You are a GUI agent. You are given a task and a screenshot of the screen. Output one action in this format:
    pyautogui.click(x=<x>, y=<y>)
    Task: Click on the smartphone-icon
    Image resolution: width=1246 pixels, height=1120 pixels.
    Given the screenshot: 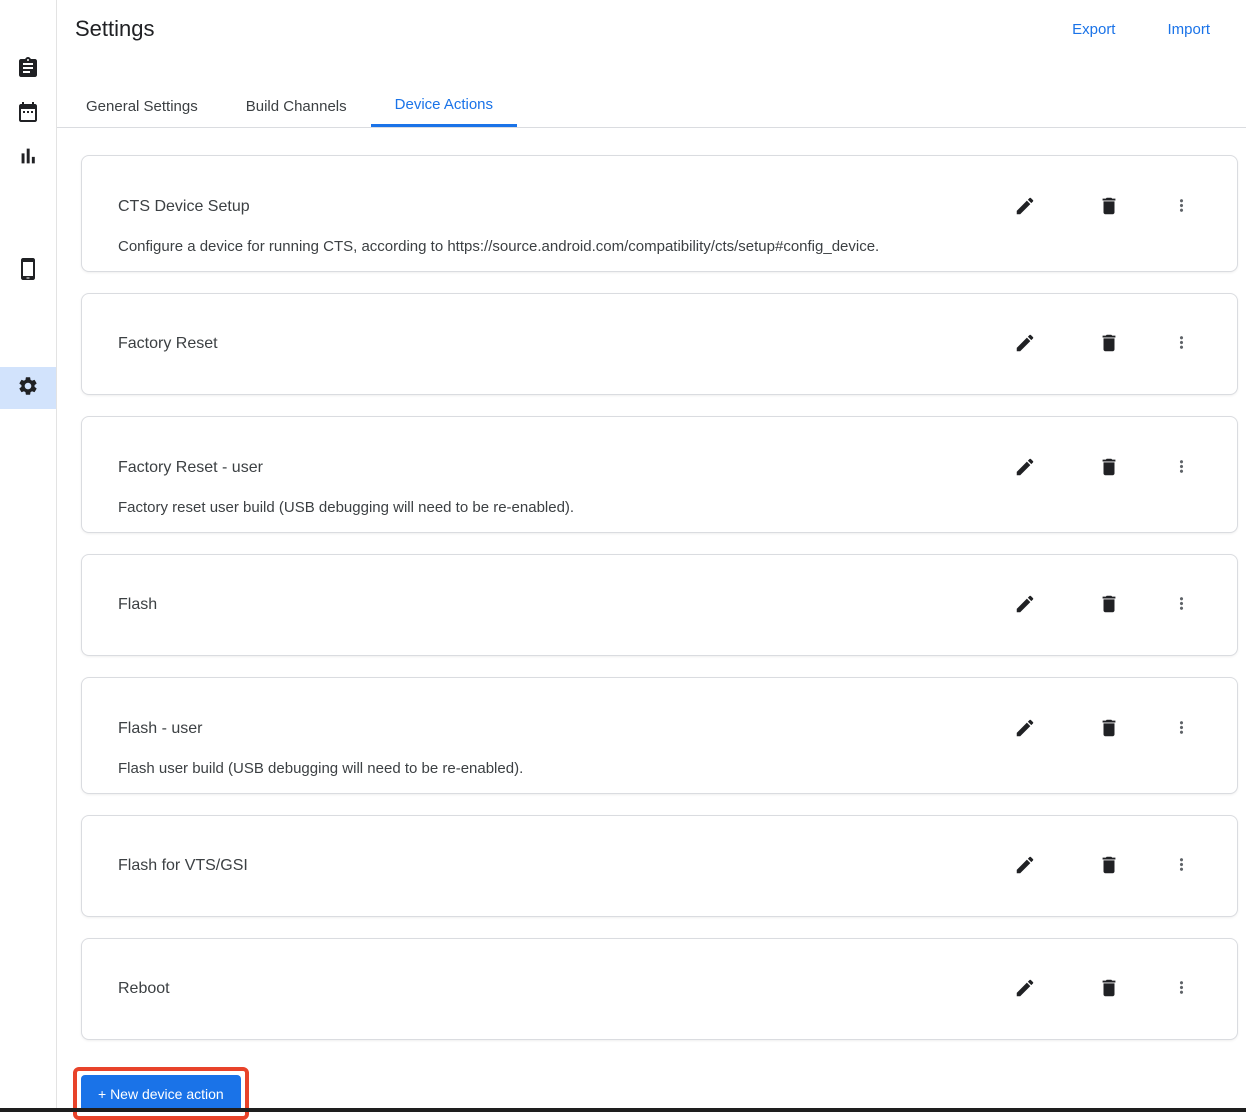 What is the action you would take?
    pyautogui.click(x=28, y=271)
    